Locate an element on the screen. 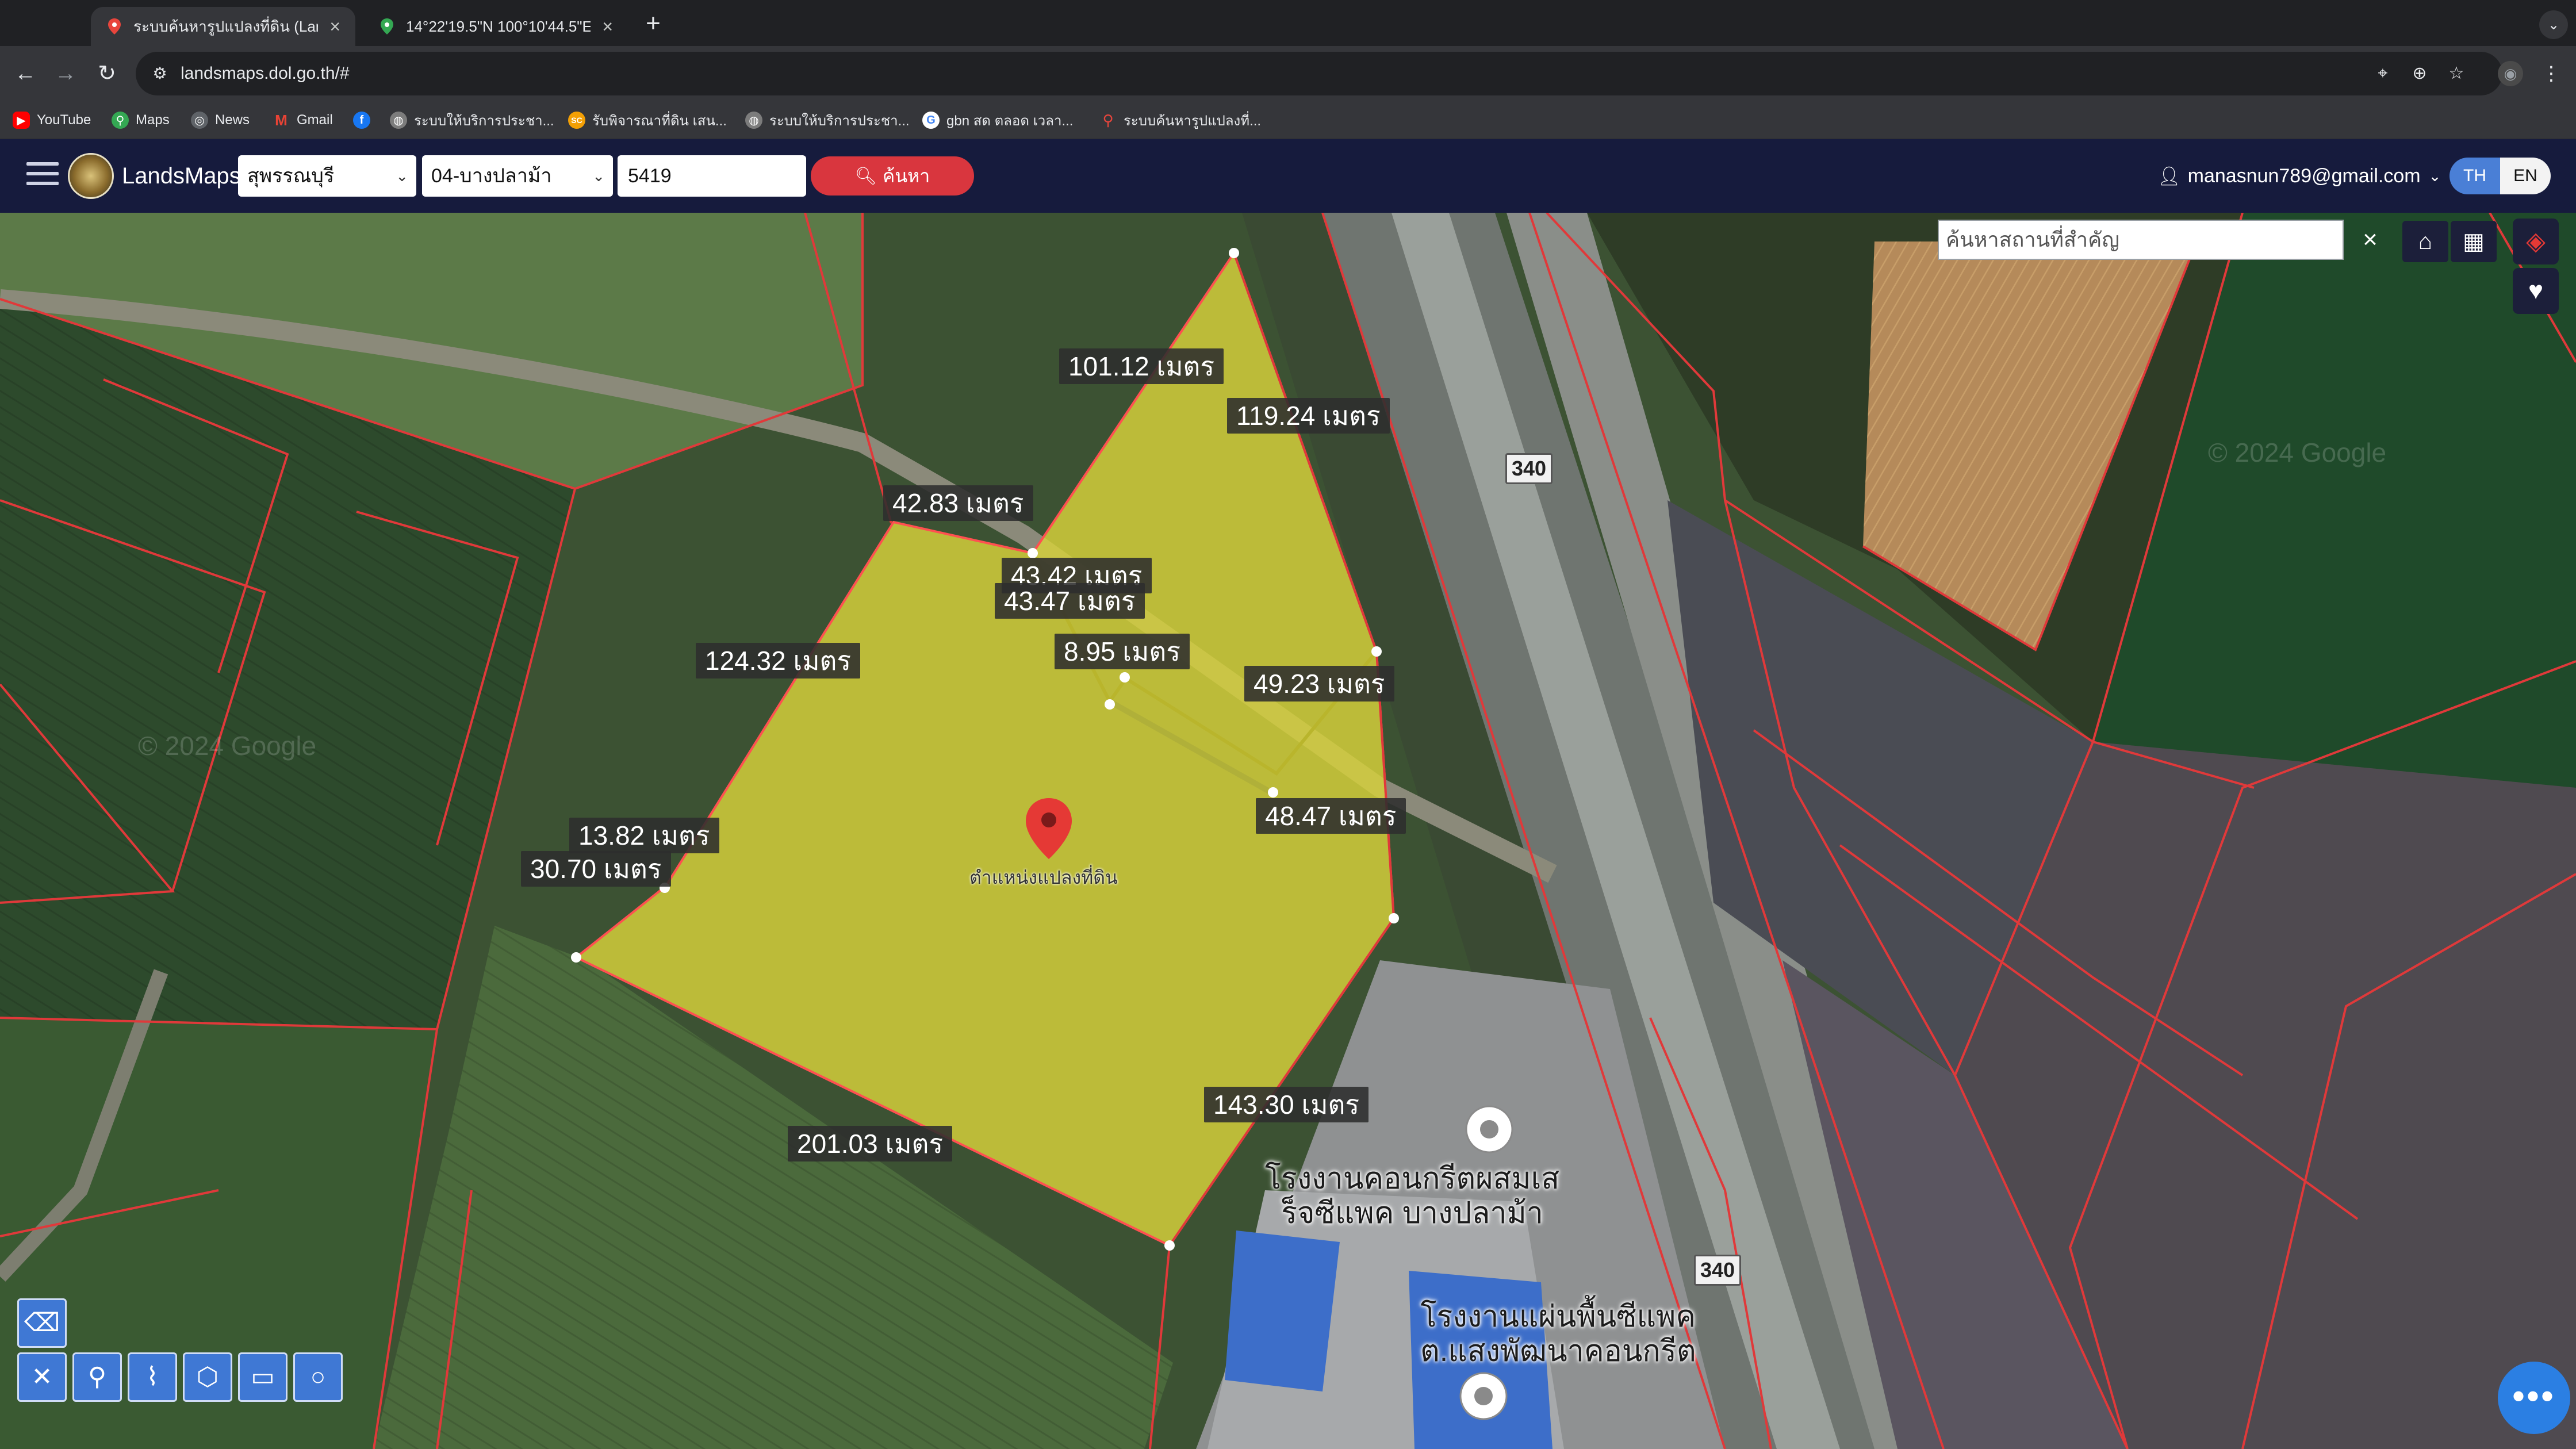 The width and height of the screenshot is (2576, 1449). chrome-menu-icon: ⋮ is located at coordinates (2551, 73).